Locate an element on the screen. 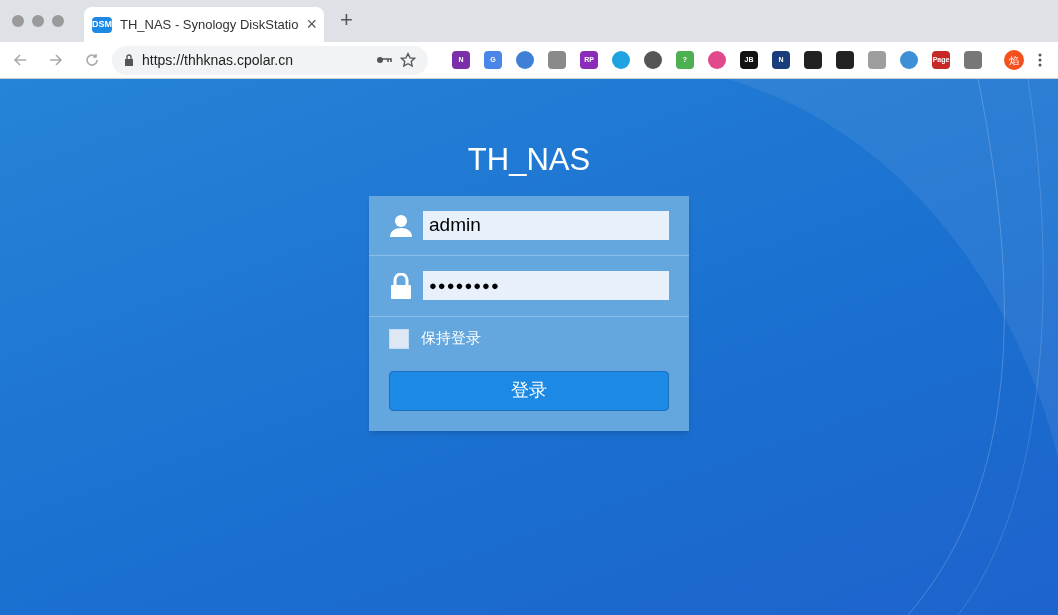 This screenshot has height=615, width=1058. minimize-window-icon is located at coordinates (38, 21).